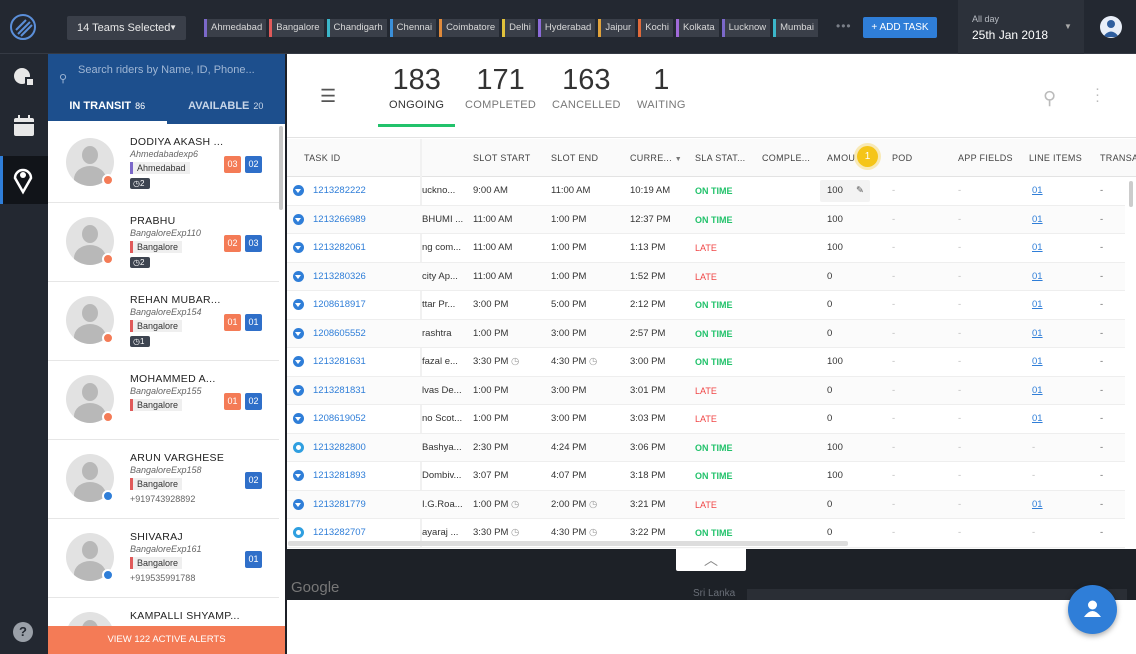 Image resolution: width=1136 pixels, height=654 pixels. I want to click on line-items-value: -, so click(1034, 475).